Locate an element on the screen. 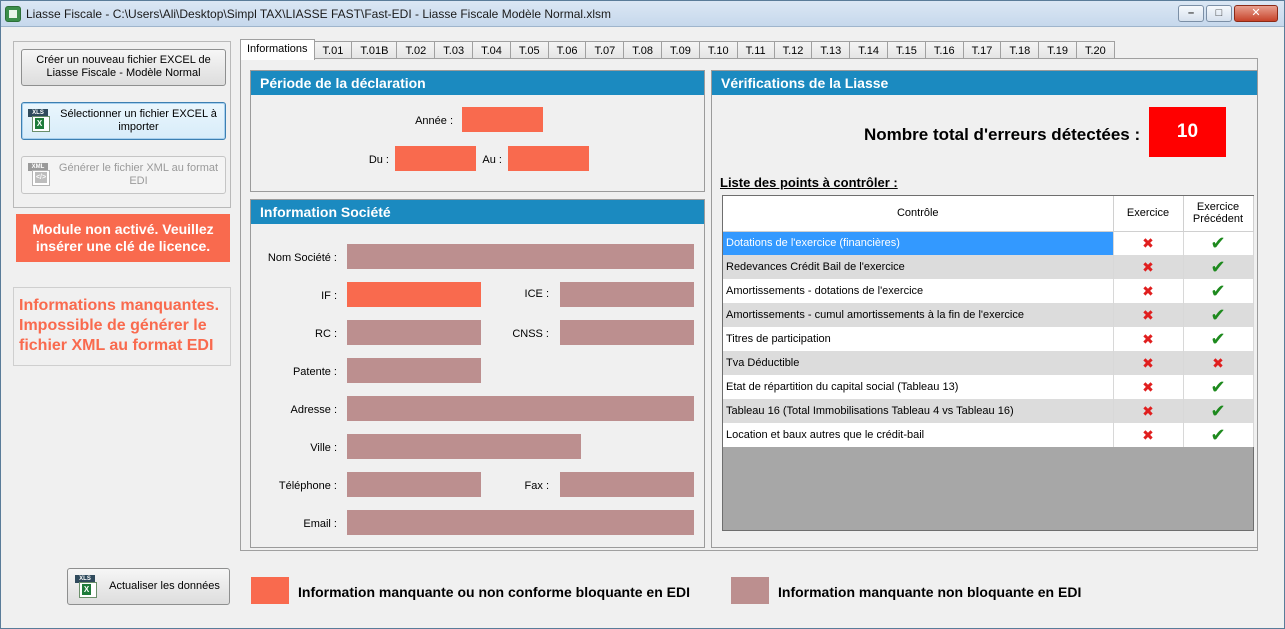 The width and height of the screenshot is (1285, 629). excel-file-icon: XLS is located at coordinates (41, 121).